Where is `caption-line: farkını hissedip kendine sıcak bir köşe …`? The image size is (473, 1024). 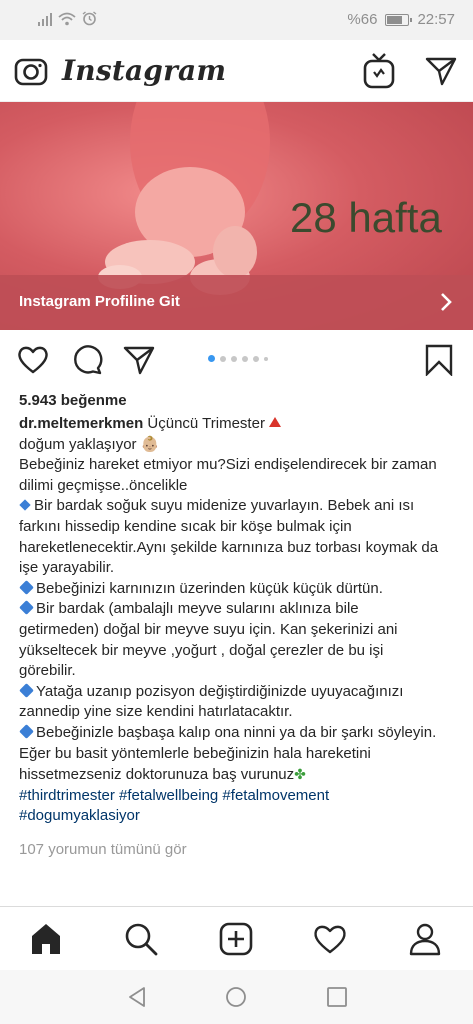
caption-line: farkını hissedip kendine sıcak bir köşe … is located at coordinates (185, 526).